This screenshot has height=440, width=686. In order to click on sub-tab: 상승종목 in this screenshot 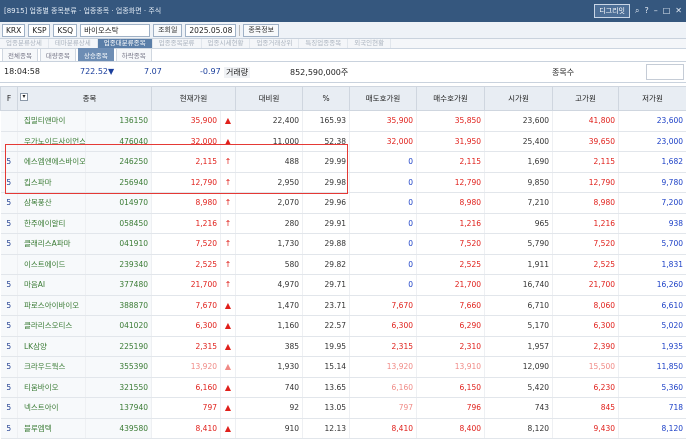, I will do `click(95, 54)`.